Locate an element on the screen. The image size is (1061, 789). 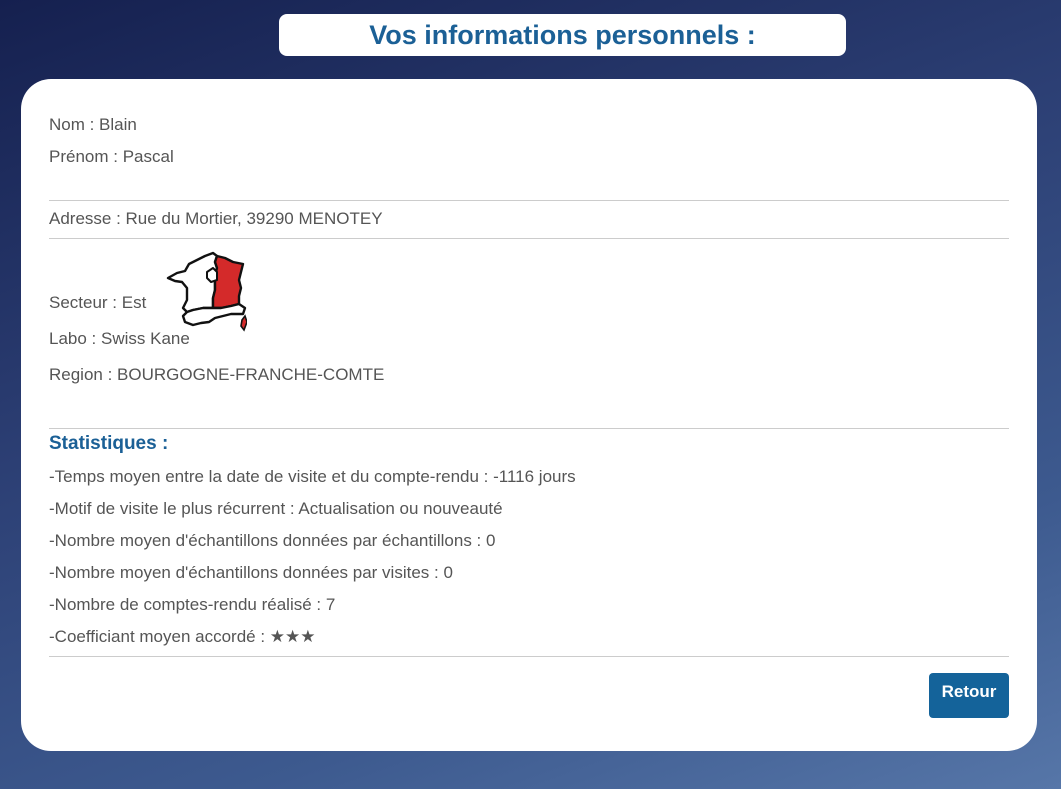
back-button: Retour is located at coordinates (969, 695).